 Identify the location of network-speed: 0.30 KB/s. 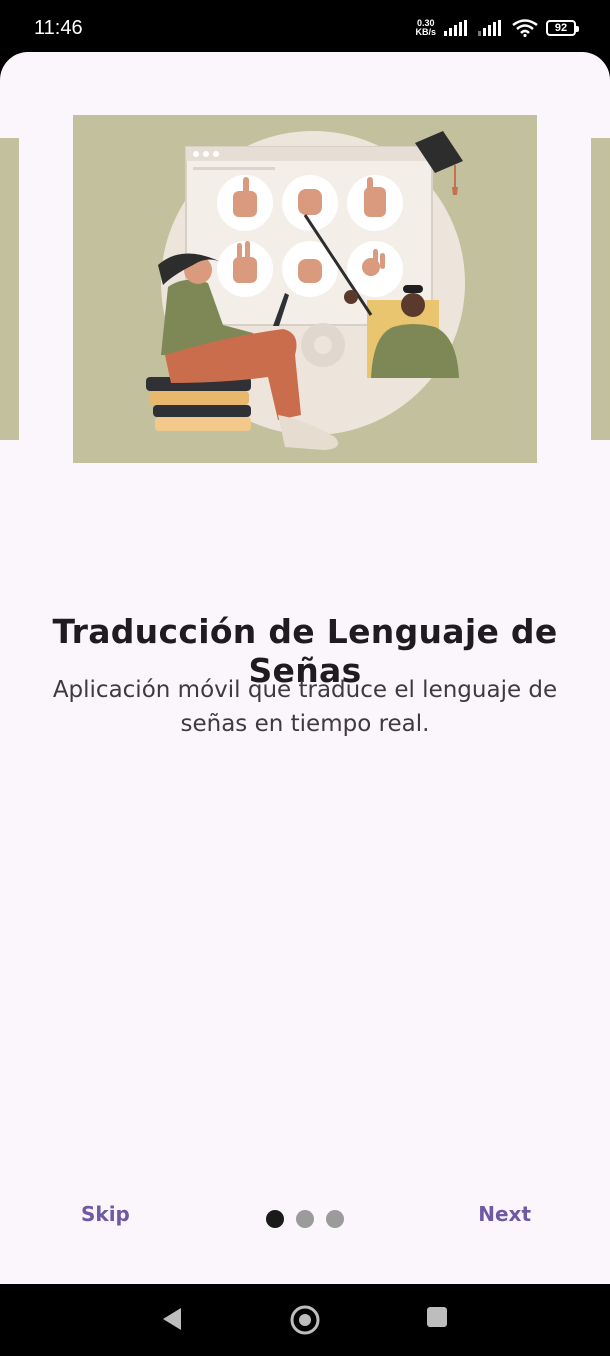
(425, 28).